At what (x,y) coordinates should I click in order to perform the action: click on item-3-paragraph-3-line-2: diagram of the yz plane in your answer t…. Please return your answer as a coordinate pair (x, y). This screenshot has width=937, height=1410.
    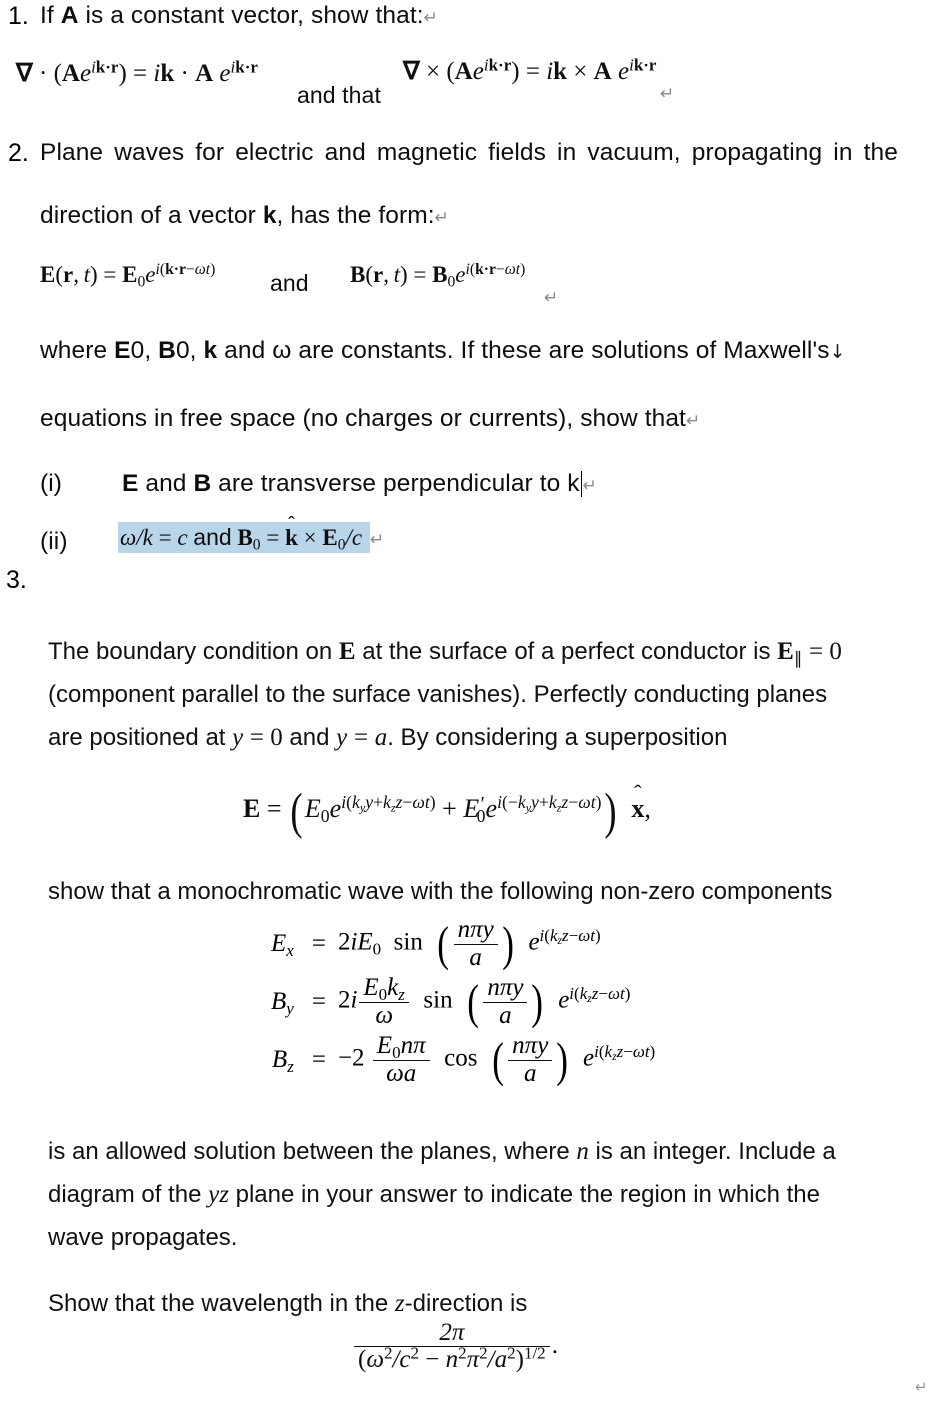
    Looking at the image, I should click on (434, 1194).